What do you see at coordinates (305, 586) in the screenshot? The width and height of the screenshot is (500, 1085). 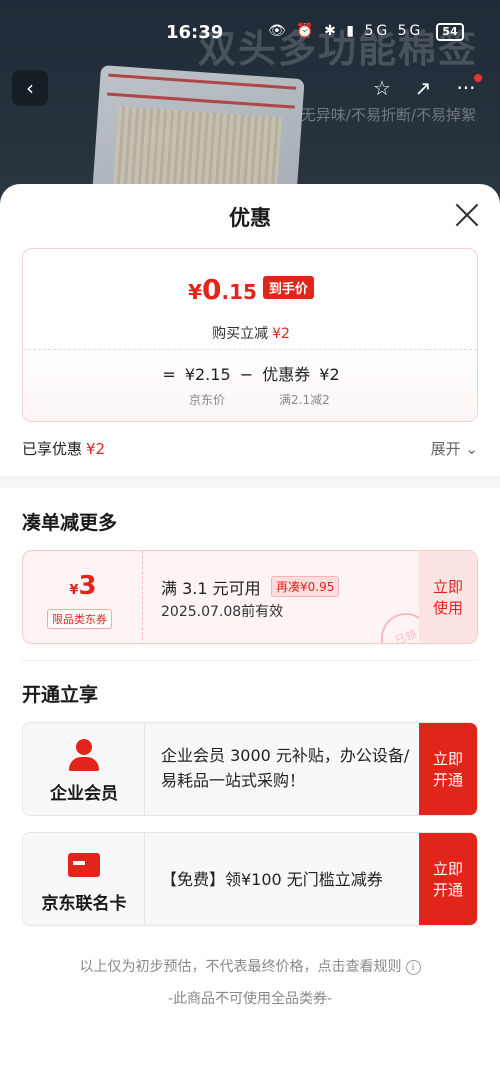 I see `coupon-extra-badge: 再凑¥0.95` at bounding box center [305, 586].